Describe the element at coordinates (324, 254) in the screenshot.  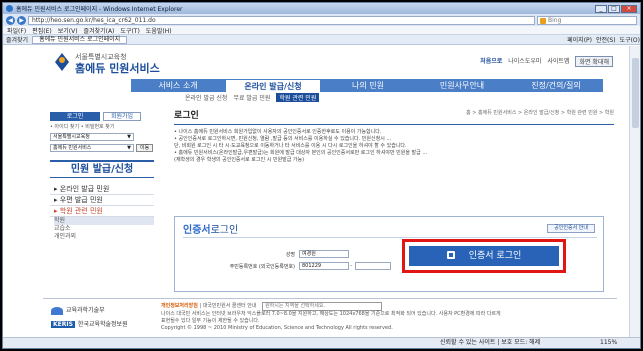
I see `name-field: 여경원` at that location.